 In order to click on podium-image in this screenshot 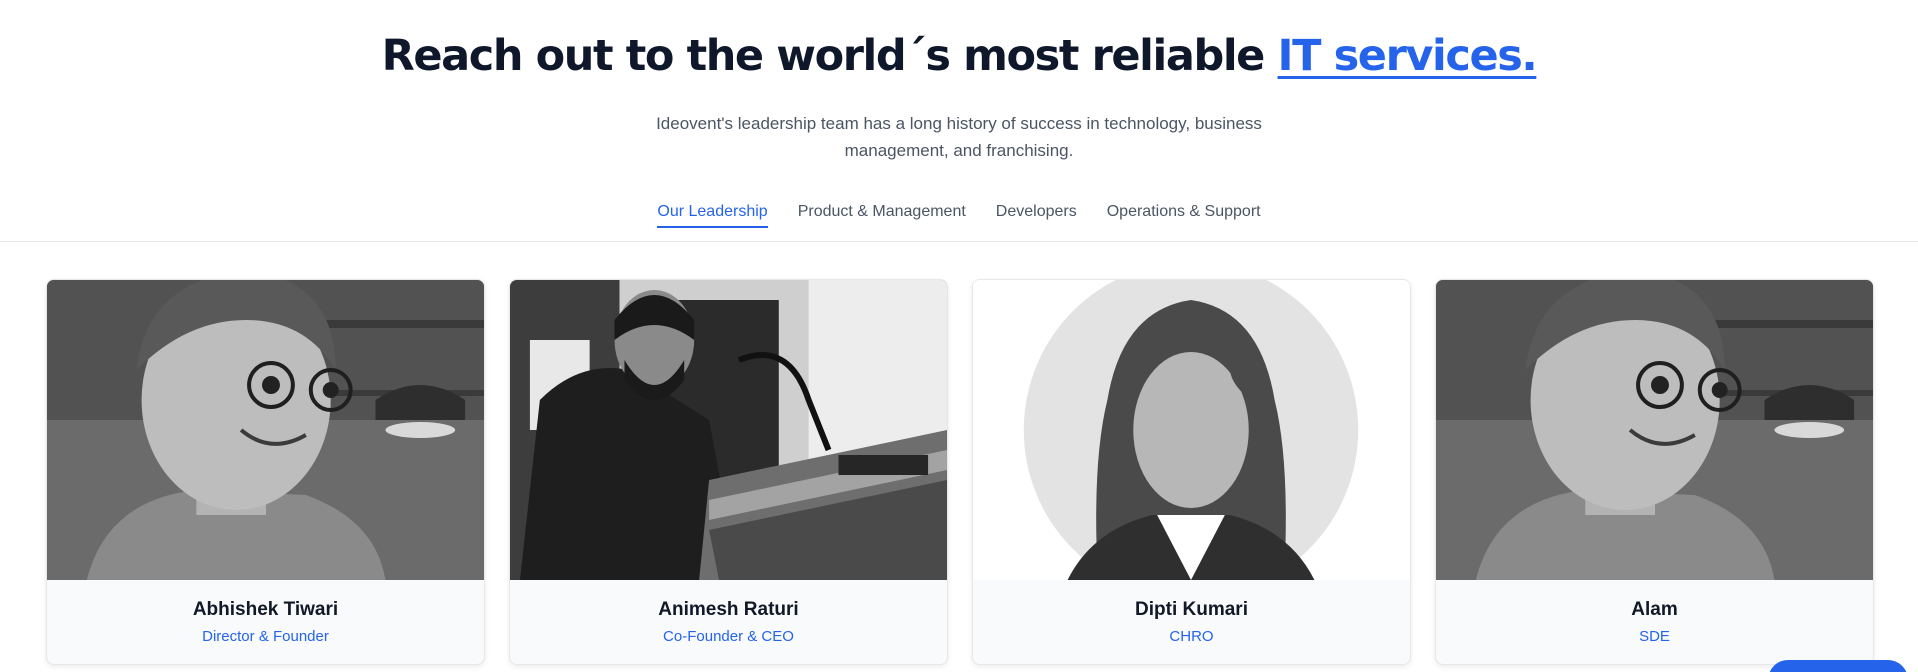, I will do `click(728, 430)`.